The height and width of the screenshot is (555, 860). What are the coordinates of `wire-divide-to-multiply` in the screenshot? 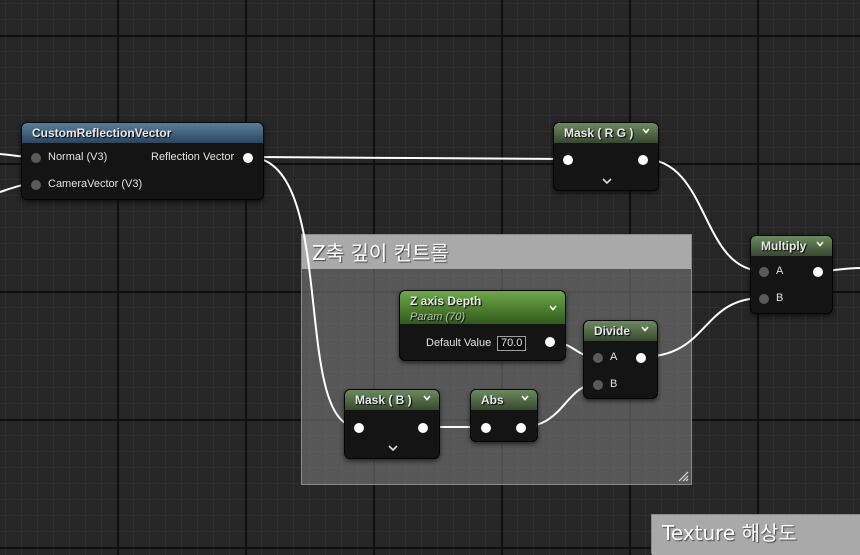 It's located at (702, 327).